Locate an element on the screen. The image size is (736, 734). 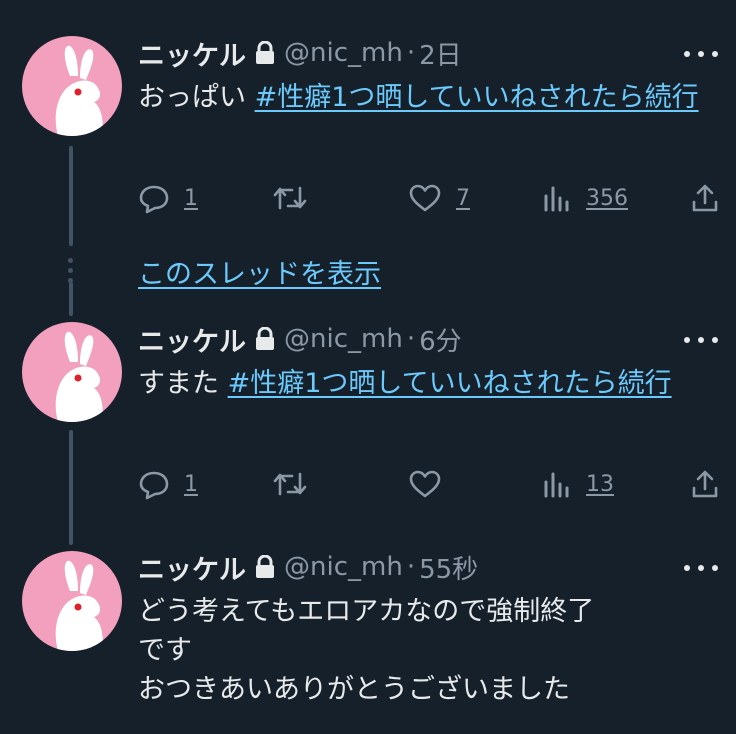
tweet-actions: 1 7 356 is located at coordinates (433, 198).